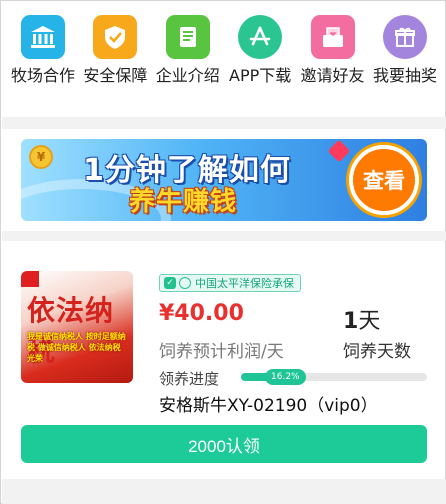 The image size is (446, 504). What do you see at coordinates (260, 65) in the screenshot?
I see `menu-item-app-download: APP下载` at bounding box center [260, 65].